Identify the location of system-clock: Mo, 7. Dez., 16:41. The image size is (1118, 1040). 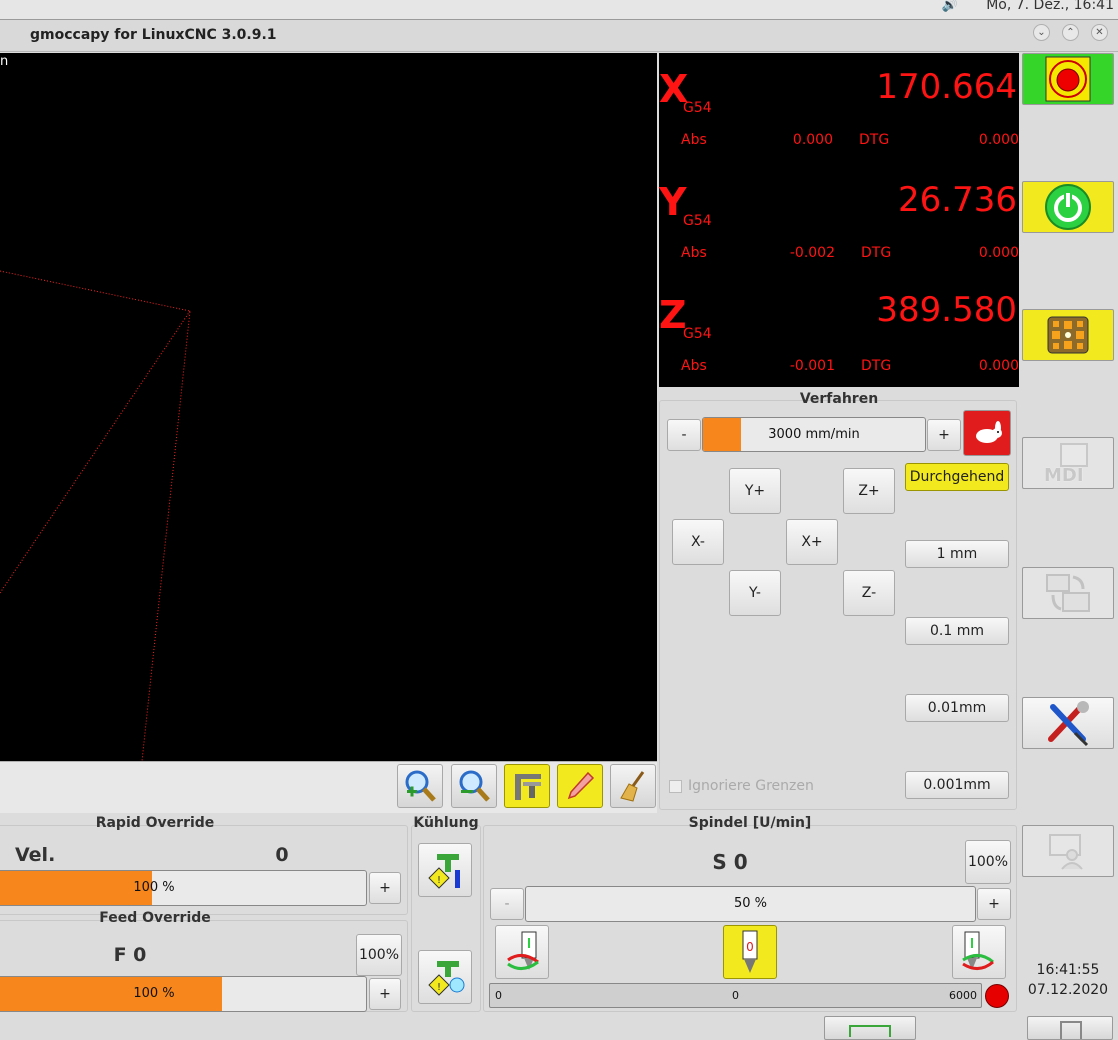
(1050, 6).